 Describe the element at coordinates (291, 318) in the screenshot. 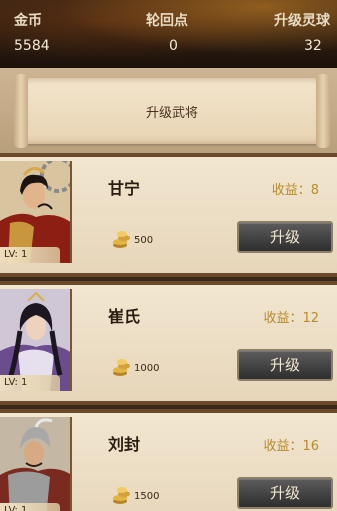

I see `income-label: 收益：12` at that location.